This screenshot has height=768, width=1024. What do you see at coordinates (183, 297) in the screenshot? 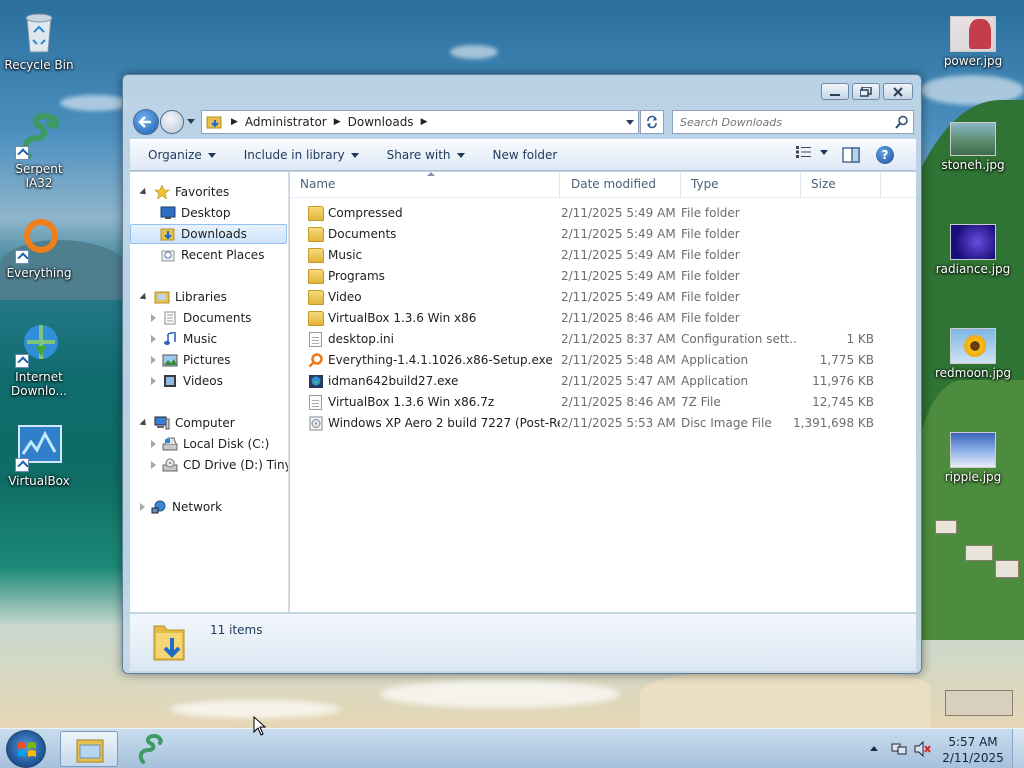
I see `nav-libraries: Libraries` at bounding box center [183, 297].